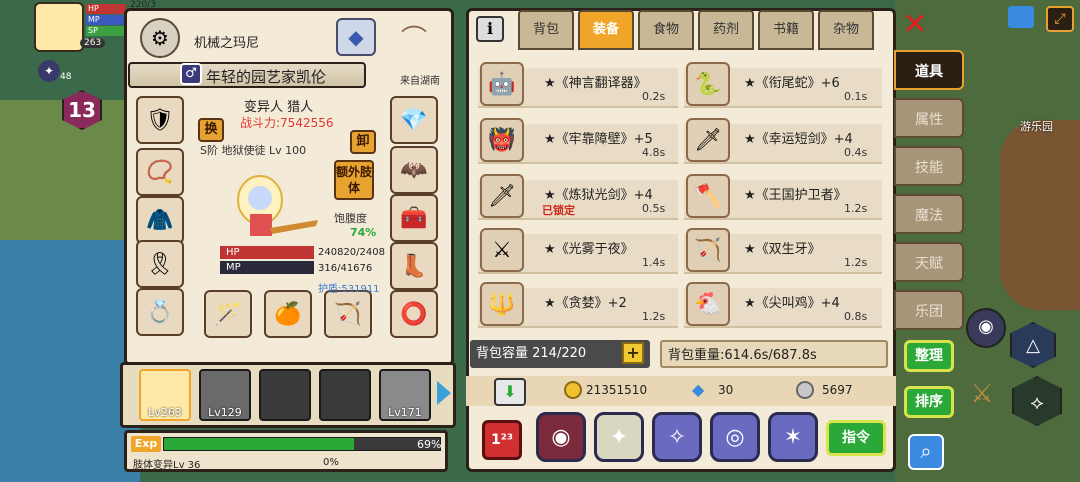 The image size is (1080, 482). I want to click on party-member-5: Lv171, so click(405, 395).